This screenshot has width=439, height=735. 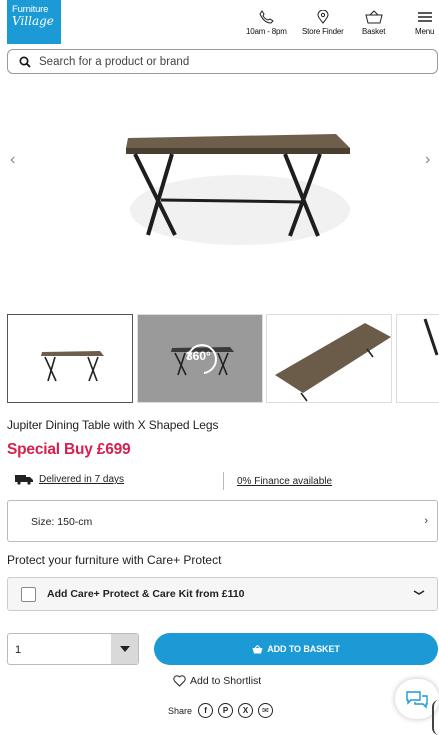 I want to click on opening-hours-link: 10am - 8pm, so click(x=266, y=23).